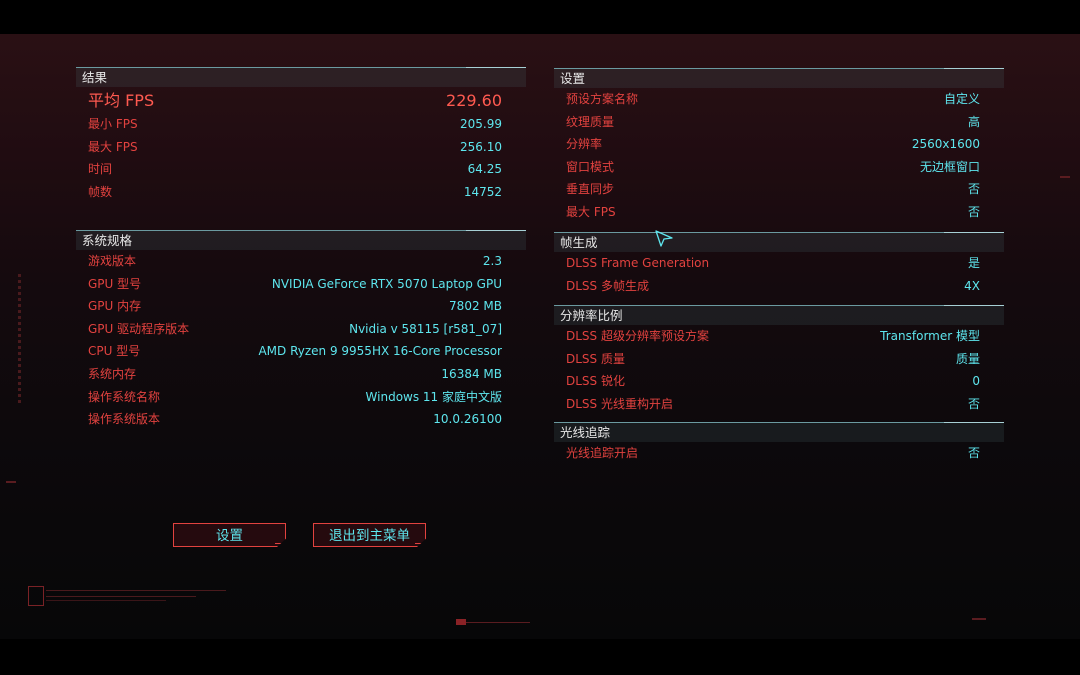 This screenshot has height=675, width=1080. Describe the element at coordinates (301, 169) in the screenshot. I see `result-row-time: 时间 64.25` at that location.